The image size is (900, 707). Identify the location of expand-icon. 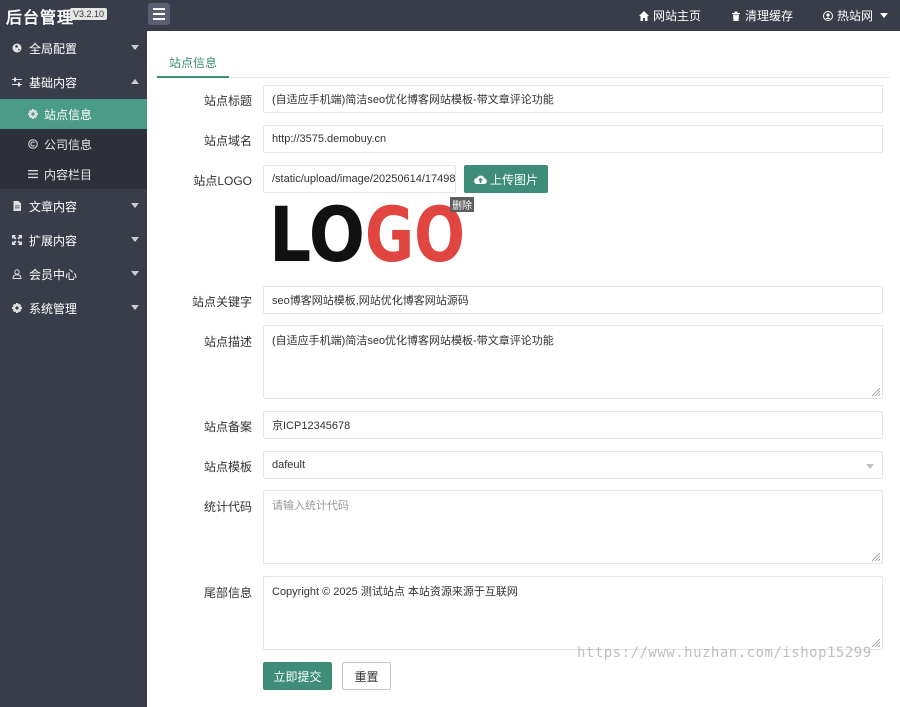
(17, 240).